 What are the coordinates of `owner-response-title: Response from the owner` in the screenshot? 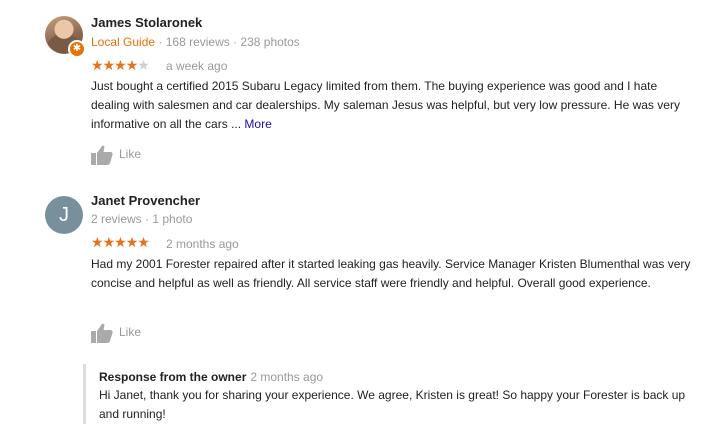 It's located at (173, 377).